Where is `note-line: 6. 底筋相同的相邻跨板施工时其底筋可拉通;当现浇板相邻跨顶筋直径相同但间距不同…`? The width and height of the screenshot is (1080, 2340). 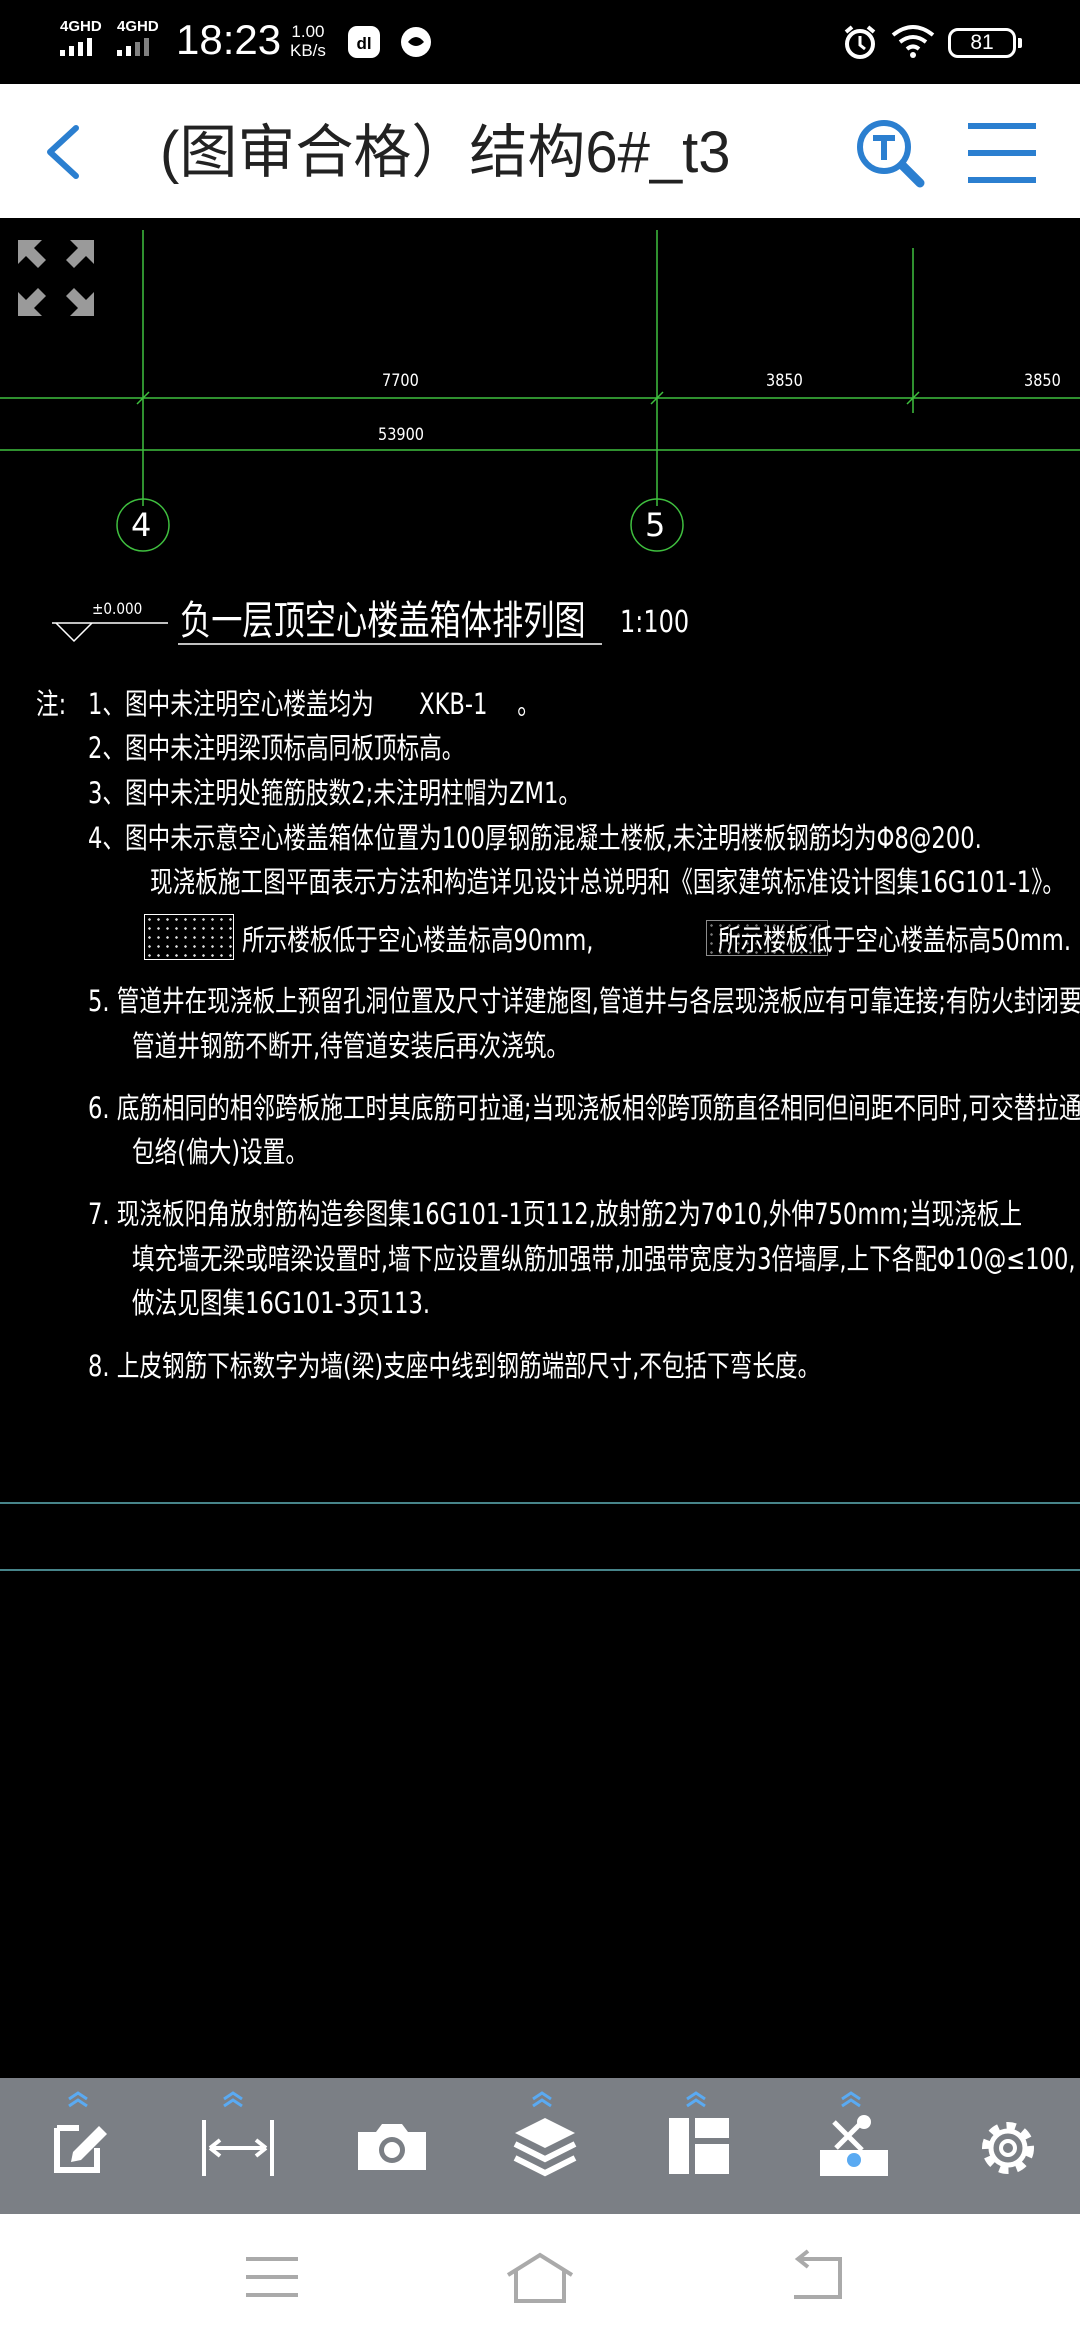 note-line: 6. 底筋相同的相邻跨板施工时其底筋可拉通;当现浇板相邻跨顶筋直径相同但间距不同… is located at coordinates (584, 1108).